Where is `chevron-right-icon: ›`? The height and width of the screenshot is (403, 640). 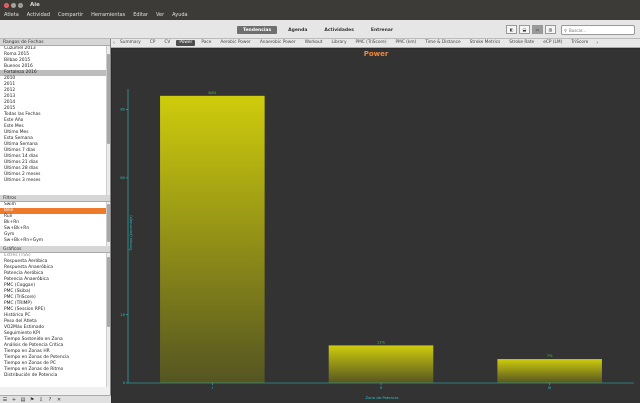 chevron-right-icon: › is located at coordinates (597, 43).